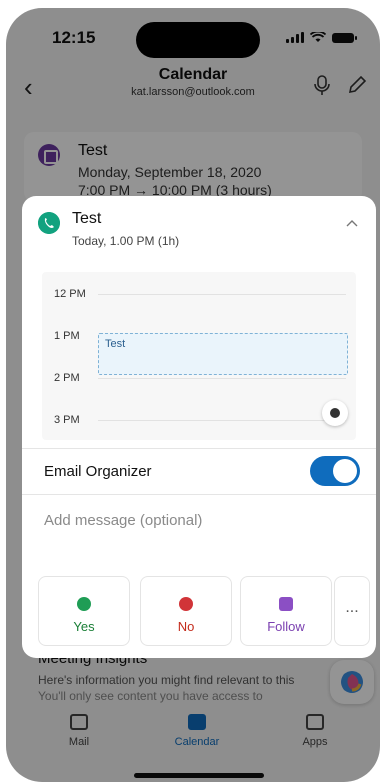 The height and width of the screenshot is (782, 386). I want to click on clock-icon, so click(335, 413).